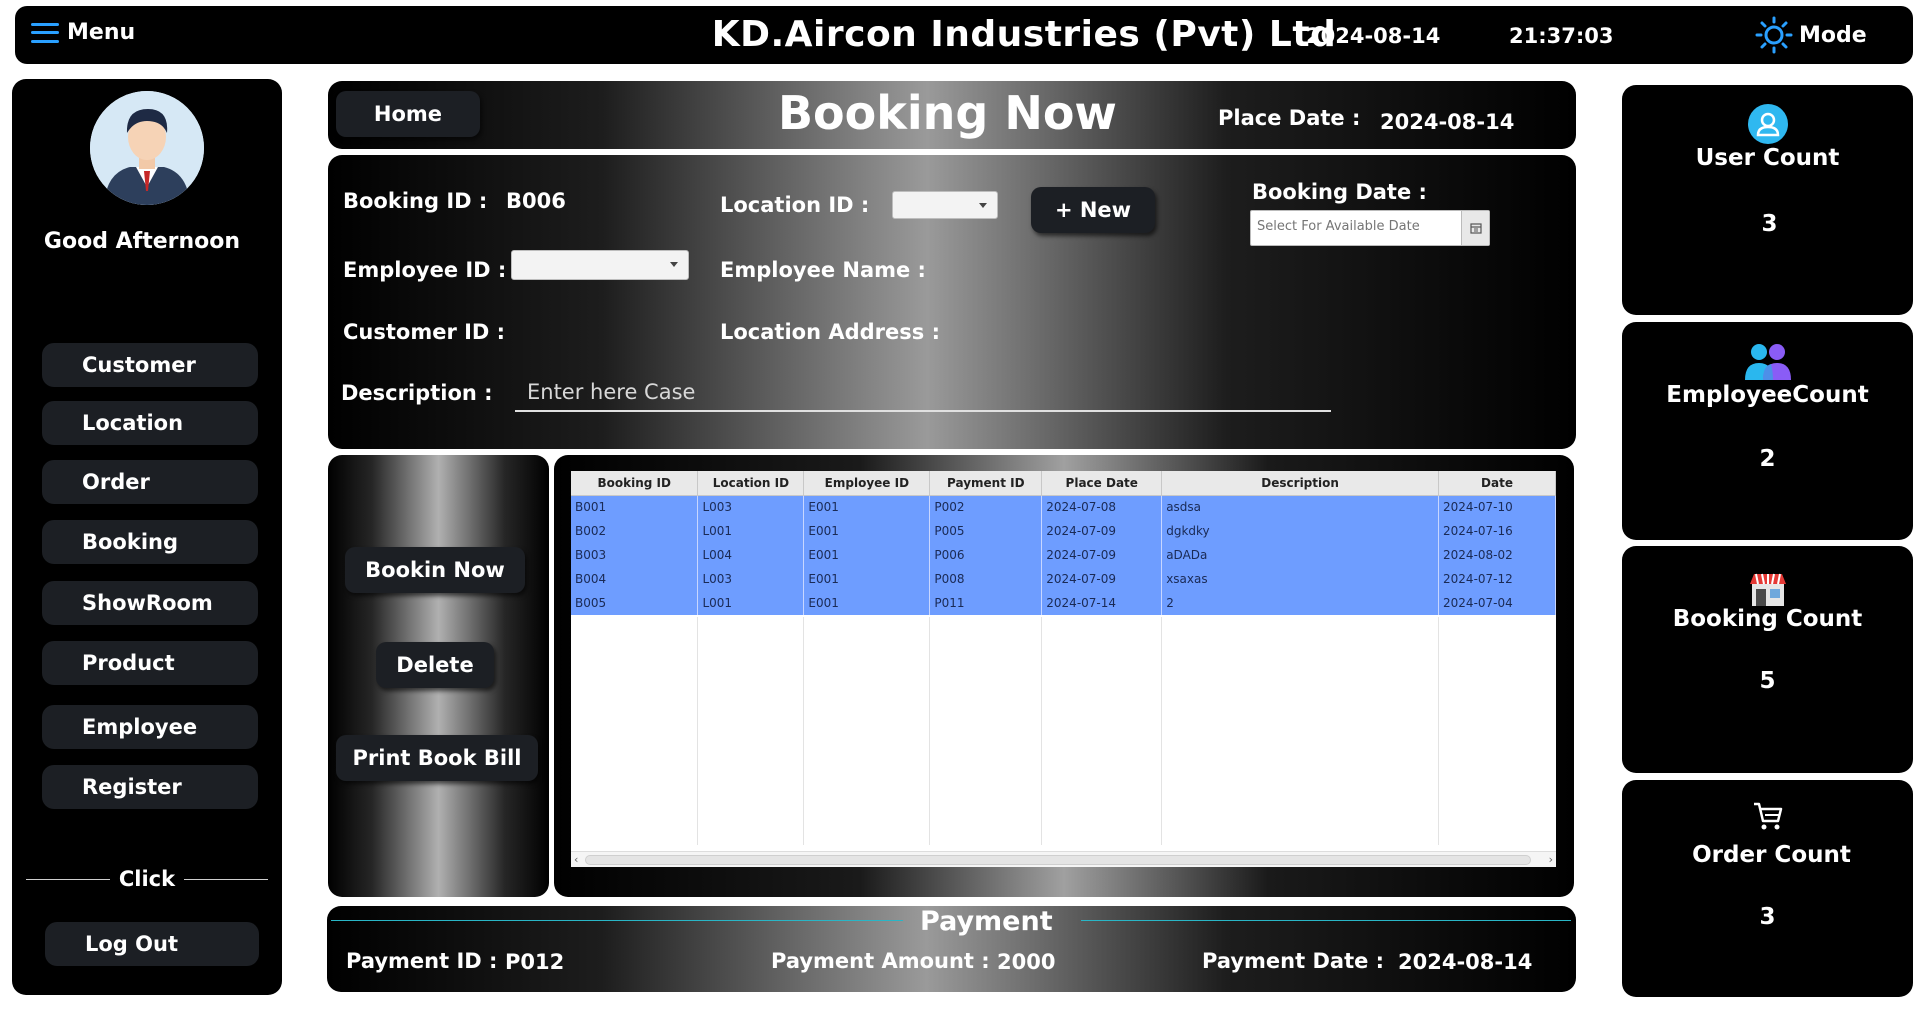 Image resolution: width=1920 pixels, height=1013 pixels. Describe the element at coordinates (1026, 962) in the screenshot. I see `payment-amount-value: 2000` at that location.